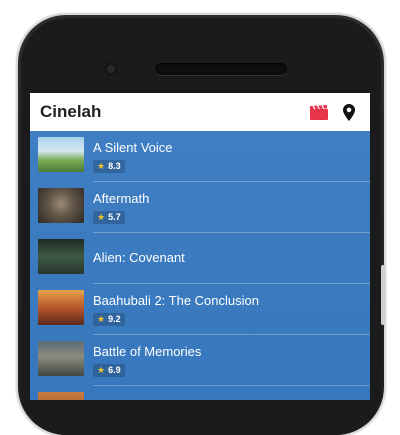 This screenshot has width=400, height=435. What do you see at coordinates (200, 393) in the screenshot?
I see `list-item` at bounding box center [200, 393].